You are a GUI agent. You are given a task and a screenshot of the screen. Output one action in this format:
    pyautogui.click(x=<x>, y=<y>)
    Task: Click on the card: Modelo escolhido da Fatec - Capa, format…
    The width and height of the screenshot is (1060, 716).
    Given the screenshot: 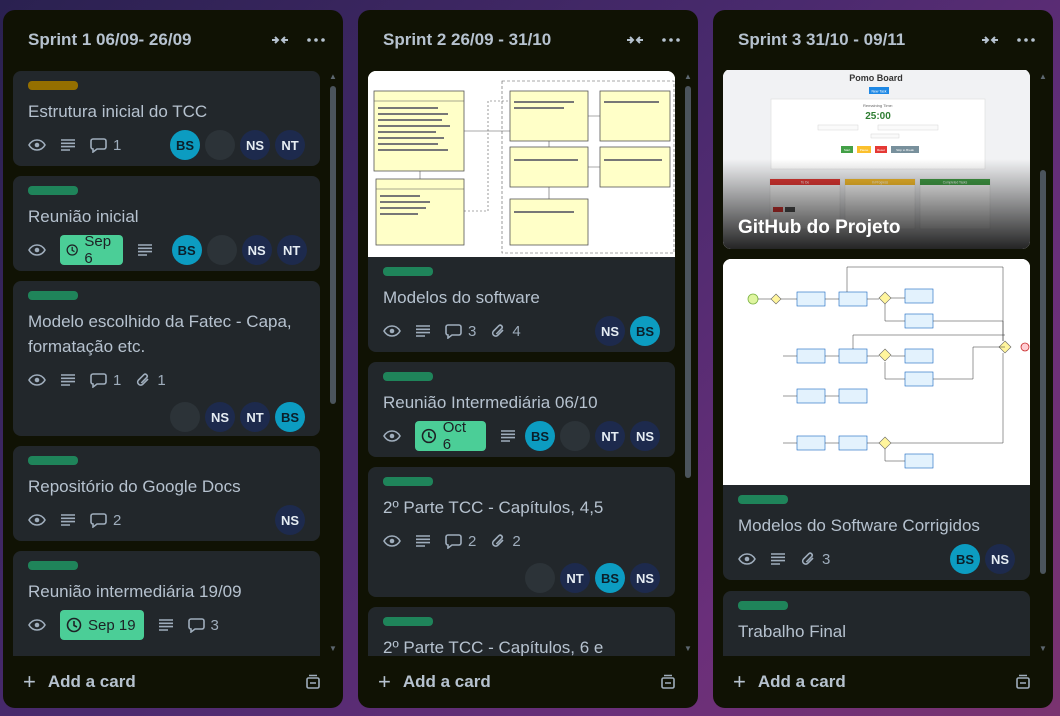 What is the action you would take?
    pyautogui.click(x=166, y=358)
    